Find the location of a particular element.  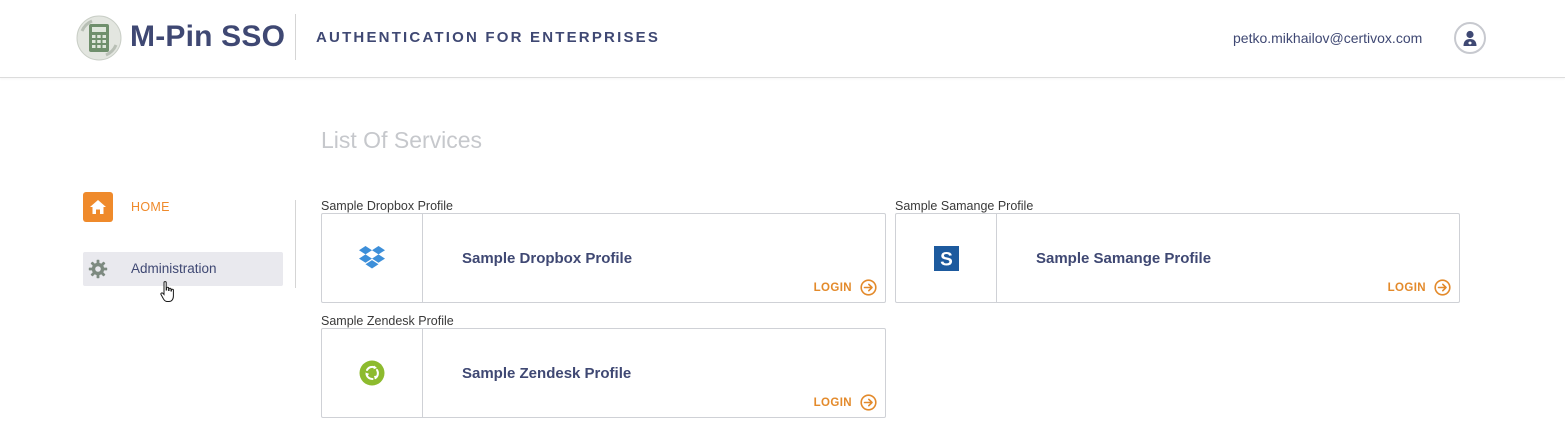

gear-icon is located at coordinates (98, 269).